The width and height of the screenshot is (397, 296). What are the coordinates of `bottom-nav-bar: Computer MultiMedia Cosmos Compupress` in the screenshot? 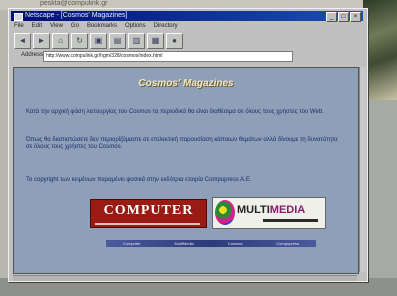 It's located at (211, 243).